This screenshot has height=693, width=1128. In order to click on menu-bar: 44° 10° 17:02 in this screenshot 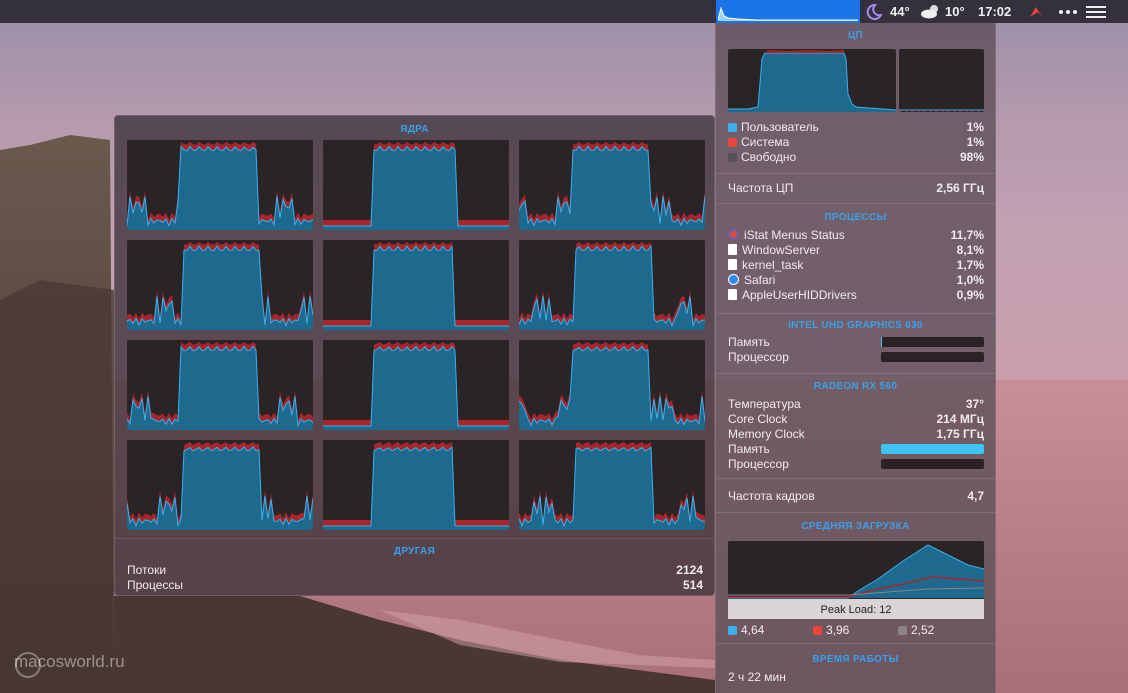, I will do `click(564, 11)`.